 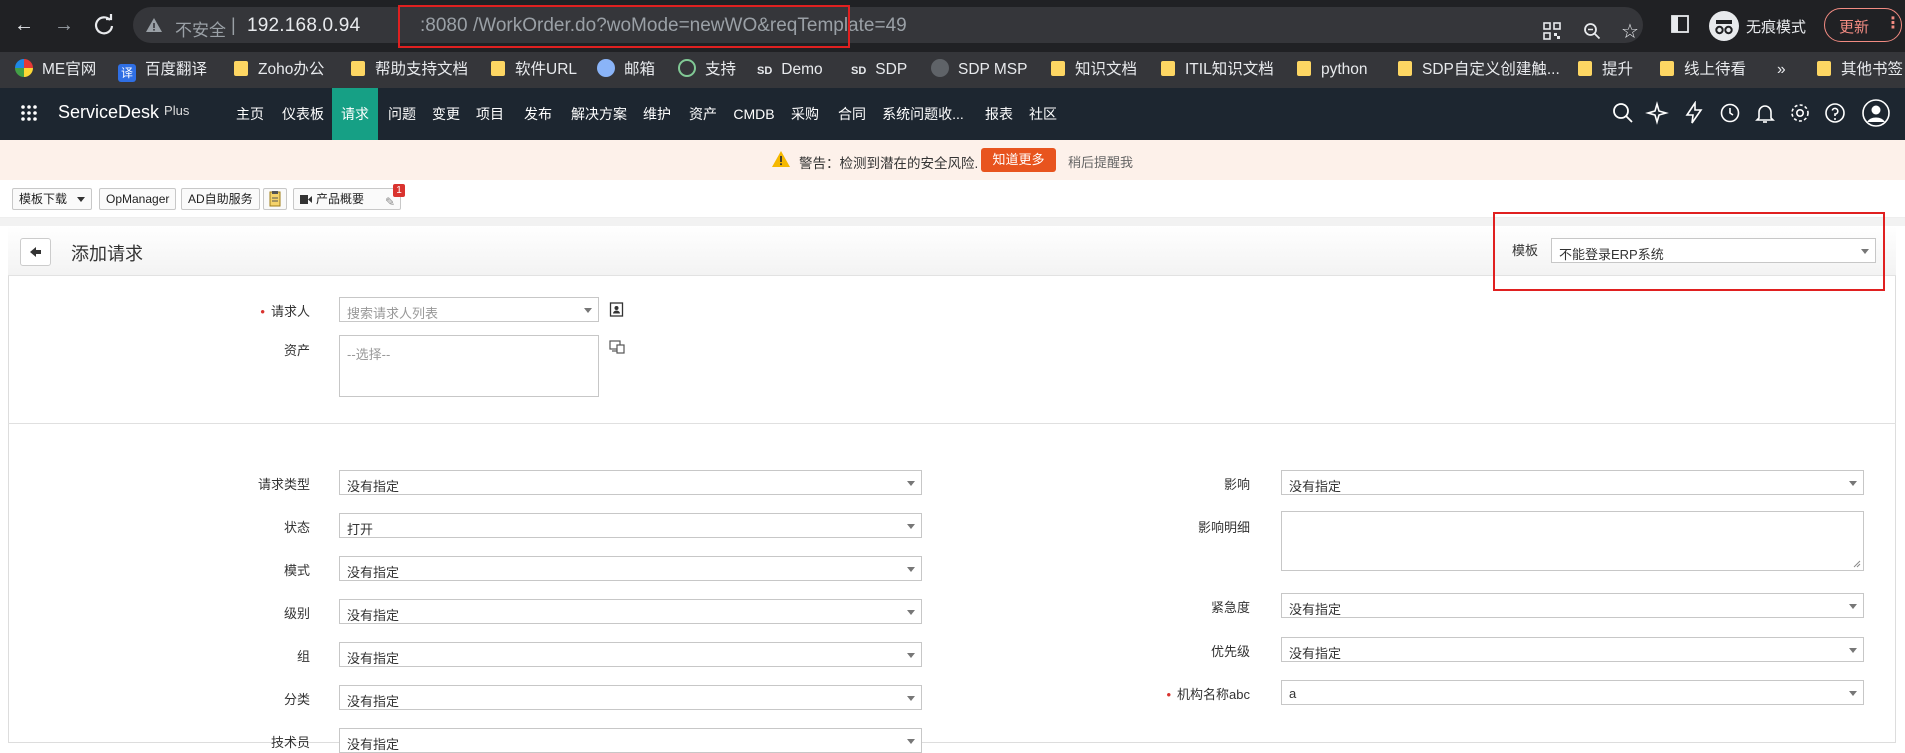 I want to click on nav-contracts: 合同, so click(x=852, y=114).